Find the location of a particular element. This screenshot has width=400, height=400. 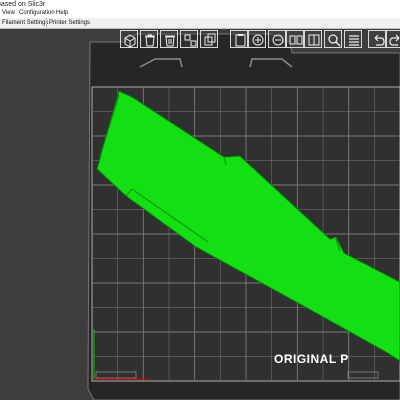

delete-all-button is located at coordinates (169, 39).